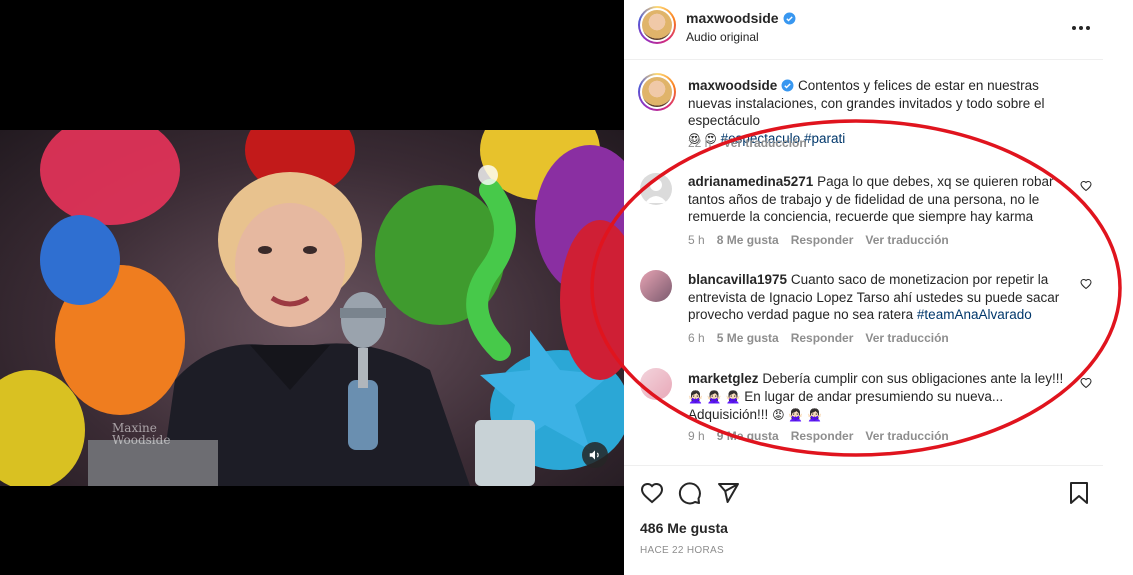 The image size is (1133, 575). What do you see at coordinates (696, 338) in the screenshot?
I see `comment-time: 6 h` at bounding box center [696, 338].